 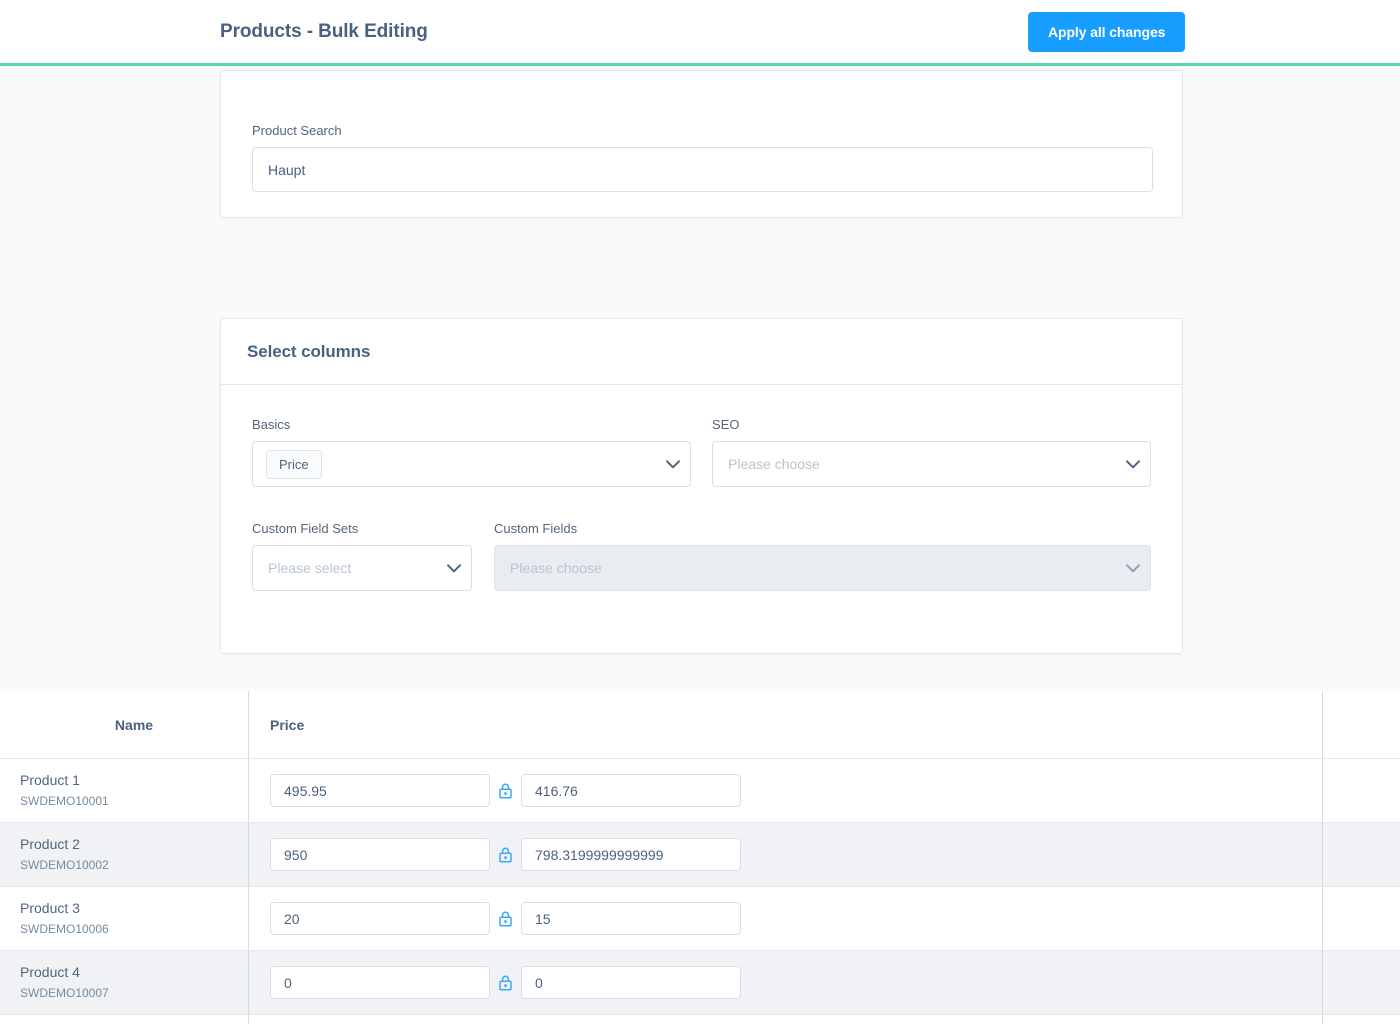 What do you see at coordinates (556, 568) in the screenshot?
I see `custom-fields-placeholder: Please choose` at bounding box center [556, 568].